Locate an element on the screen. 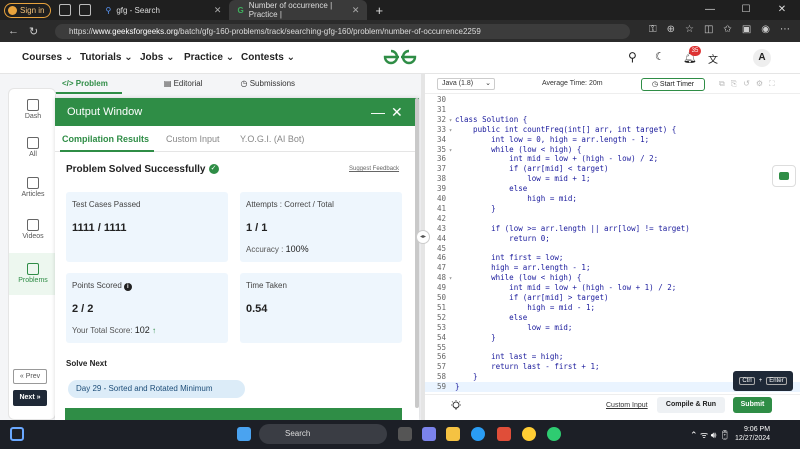 The width and height of the screenshot is (800, 449). code-line: 55 is located at coordinates (612, 348).